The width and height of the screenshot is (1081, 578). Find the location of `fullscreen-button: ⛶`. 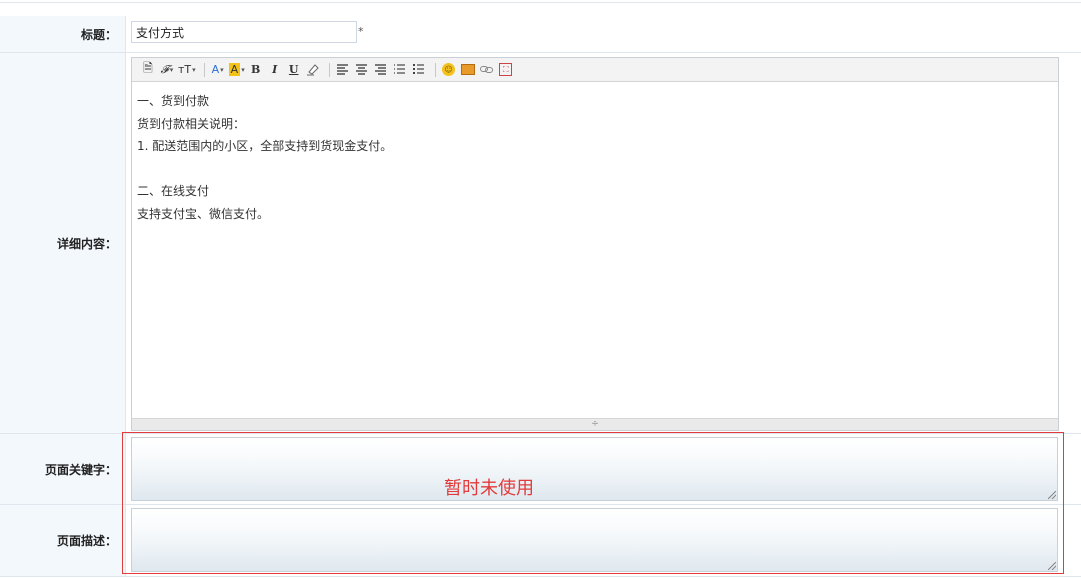

fullscreen-button: ⛶ is located at coordinates (506, 70).